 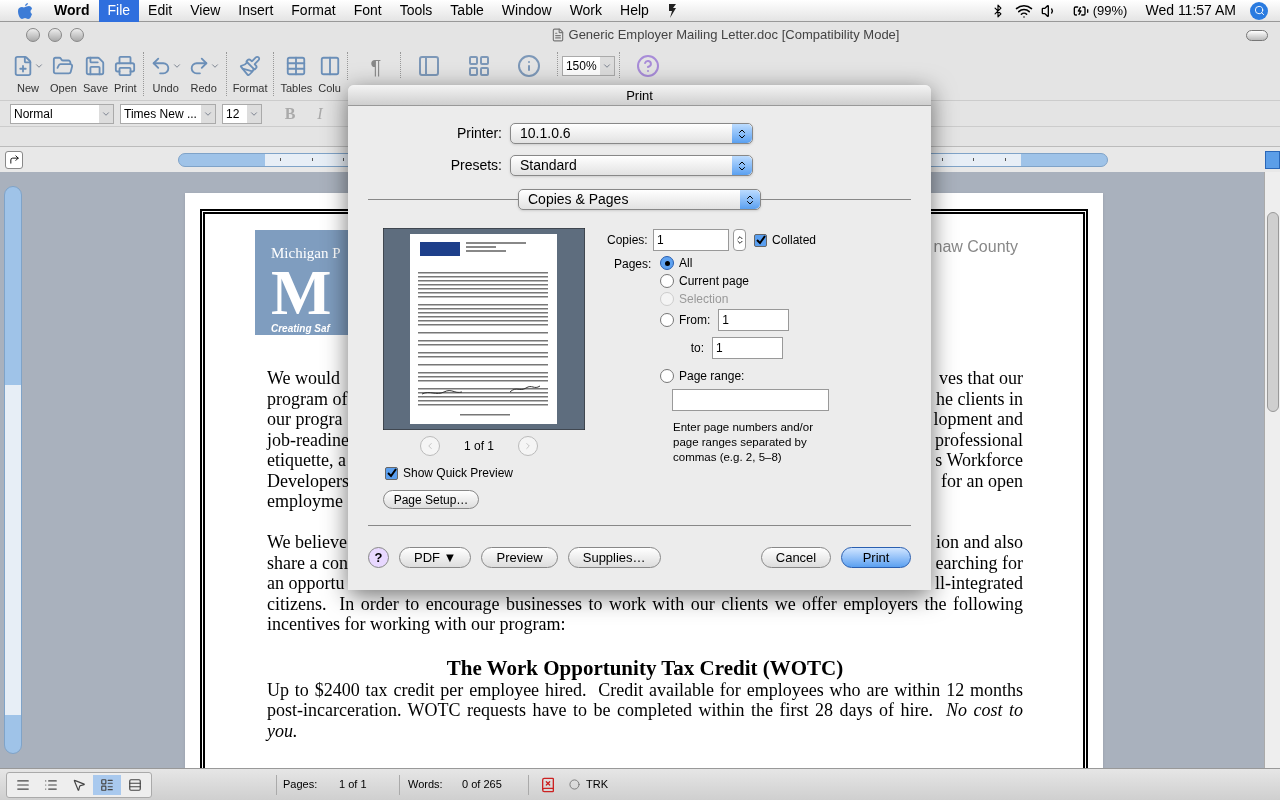 What do you see at coordinates (476, 165) in the screenshot?
I see `field-label: Presets:` at bounding box center [476, 165].